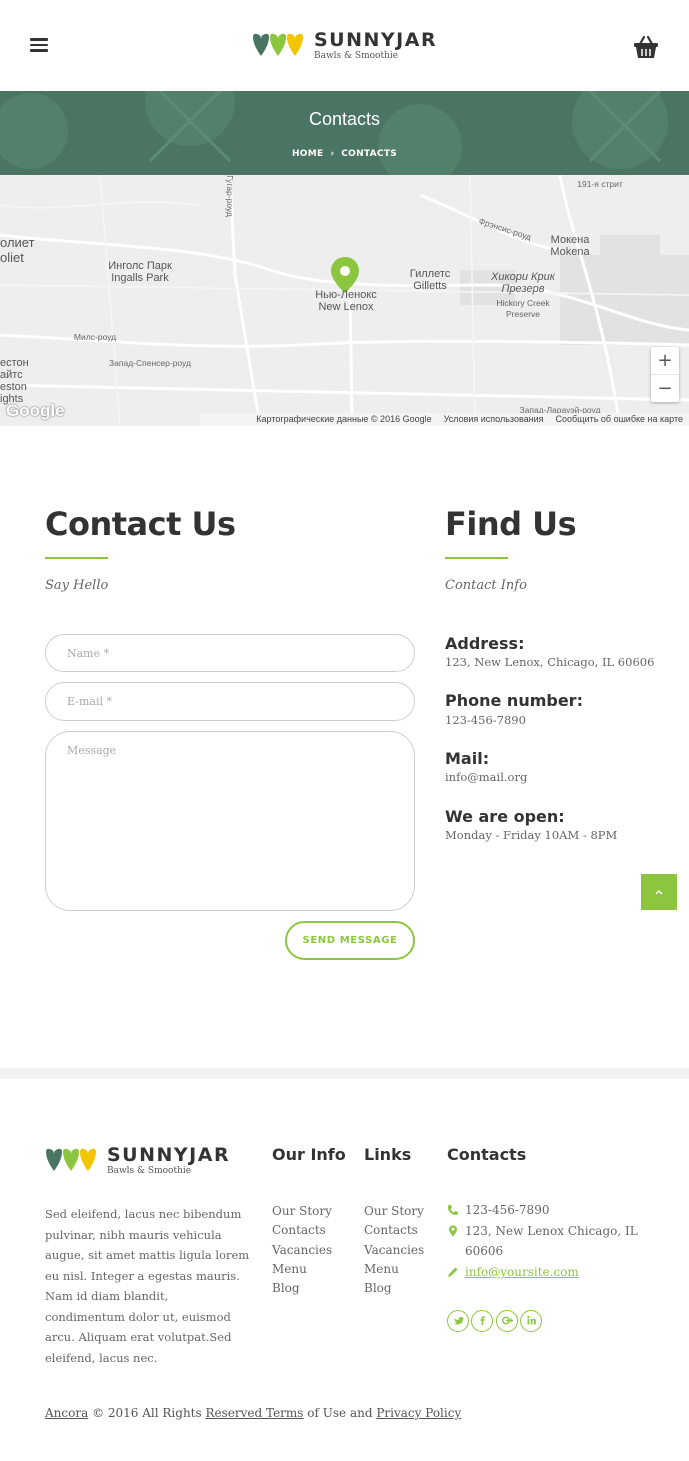 Image resolution: width=689 pixels, height=1461 pixels. What do you see at coordinates (230, 653) in the screenshot?
I see `name-input` at bounding box center [230, 653].